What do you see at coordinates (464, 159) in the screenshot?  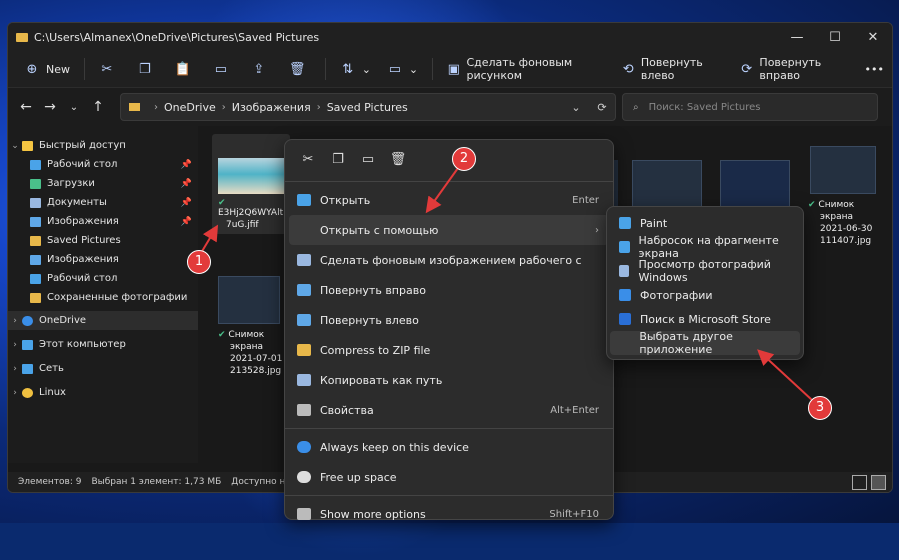 I see `step-badge-2: 2` at bounding box center [464, 159].